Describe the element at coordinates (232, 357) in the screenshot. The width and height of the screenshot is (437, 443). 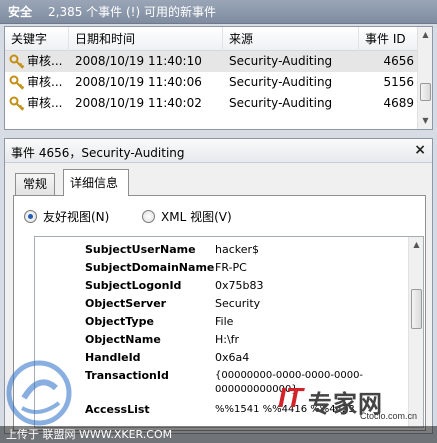
I see `field-value: 0x6a4` at that location.